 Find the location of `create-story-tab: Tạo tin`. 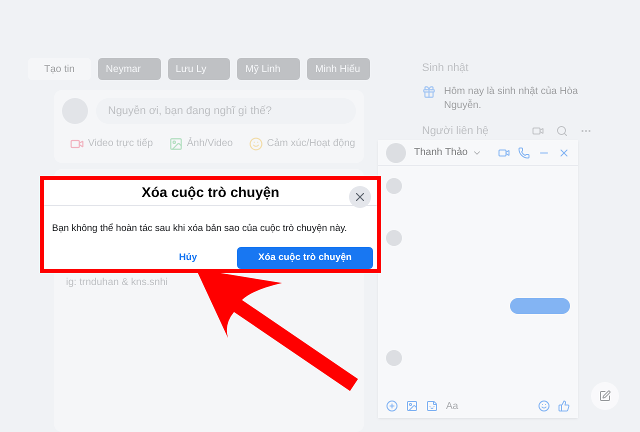

create-story-tab: Tạo tin is located at coordinates (59, 69).